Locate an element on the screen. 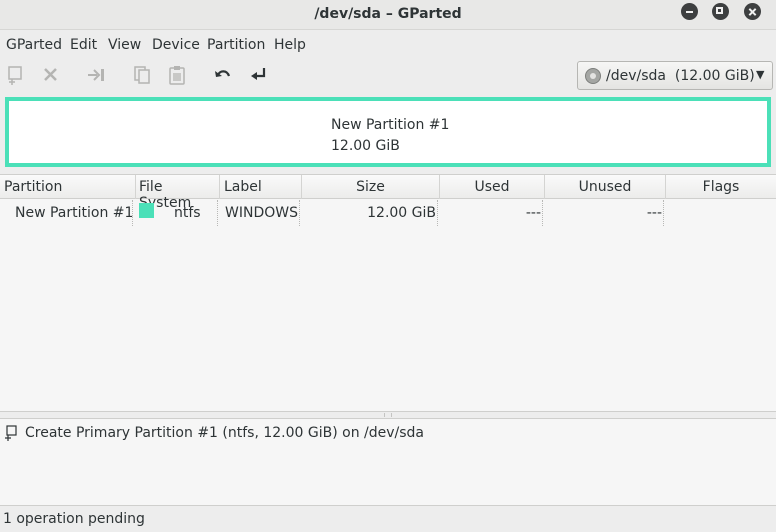 The width and height of the screenshot is (776, 532). partition-map-size: 12.00 GiB is located at coordinates (365, 146).